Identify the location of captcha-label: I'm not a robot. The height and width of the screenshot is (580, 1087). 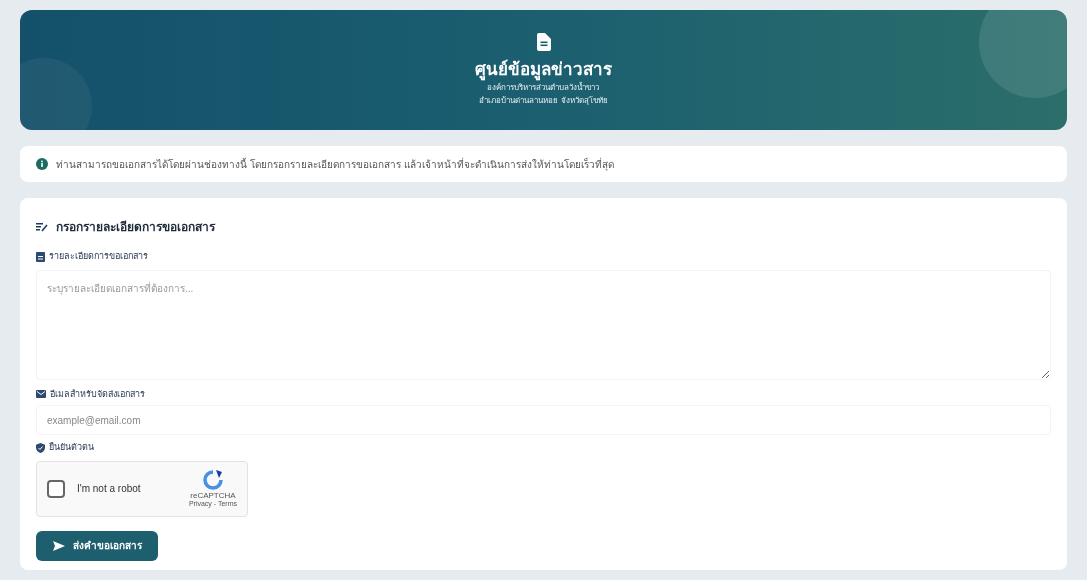
(109, 489).